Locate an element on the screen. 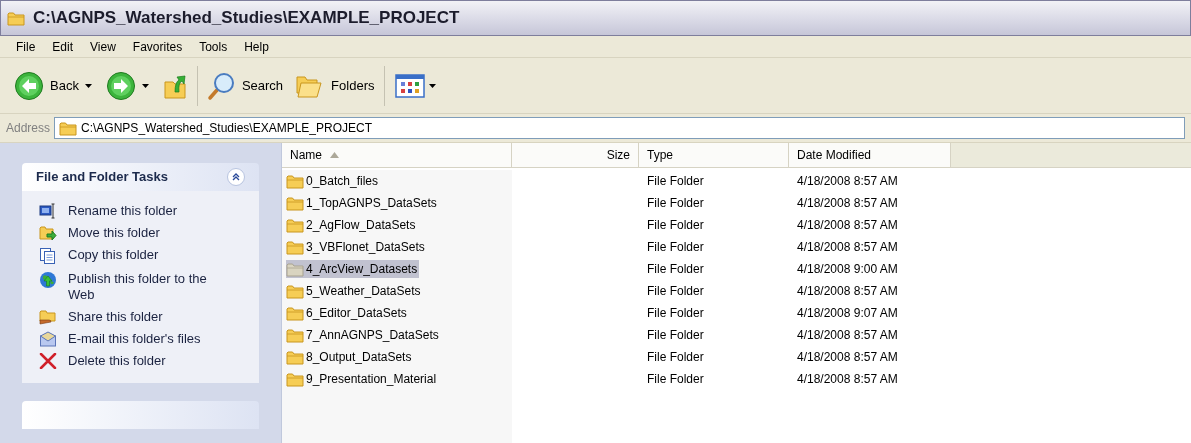 The width and height of the screenshot is (1191, 443). task-link: Share this folder is located at coordinates (148, 317).